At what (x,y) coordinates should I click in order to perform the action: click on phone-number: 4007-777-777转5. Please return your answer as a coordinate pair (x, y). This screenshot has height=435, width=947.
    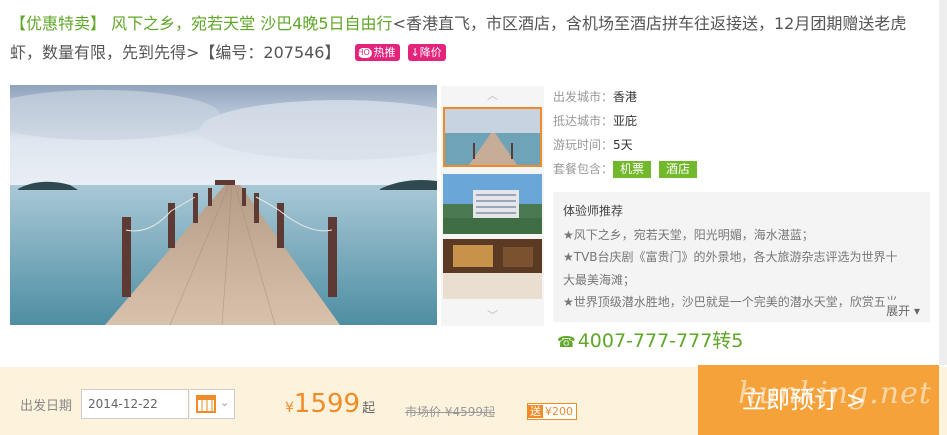
    Looking at the image, I should click on (660, 341).